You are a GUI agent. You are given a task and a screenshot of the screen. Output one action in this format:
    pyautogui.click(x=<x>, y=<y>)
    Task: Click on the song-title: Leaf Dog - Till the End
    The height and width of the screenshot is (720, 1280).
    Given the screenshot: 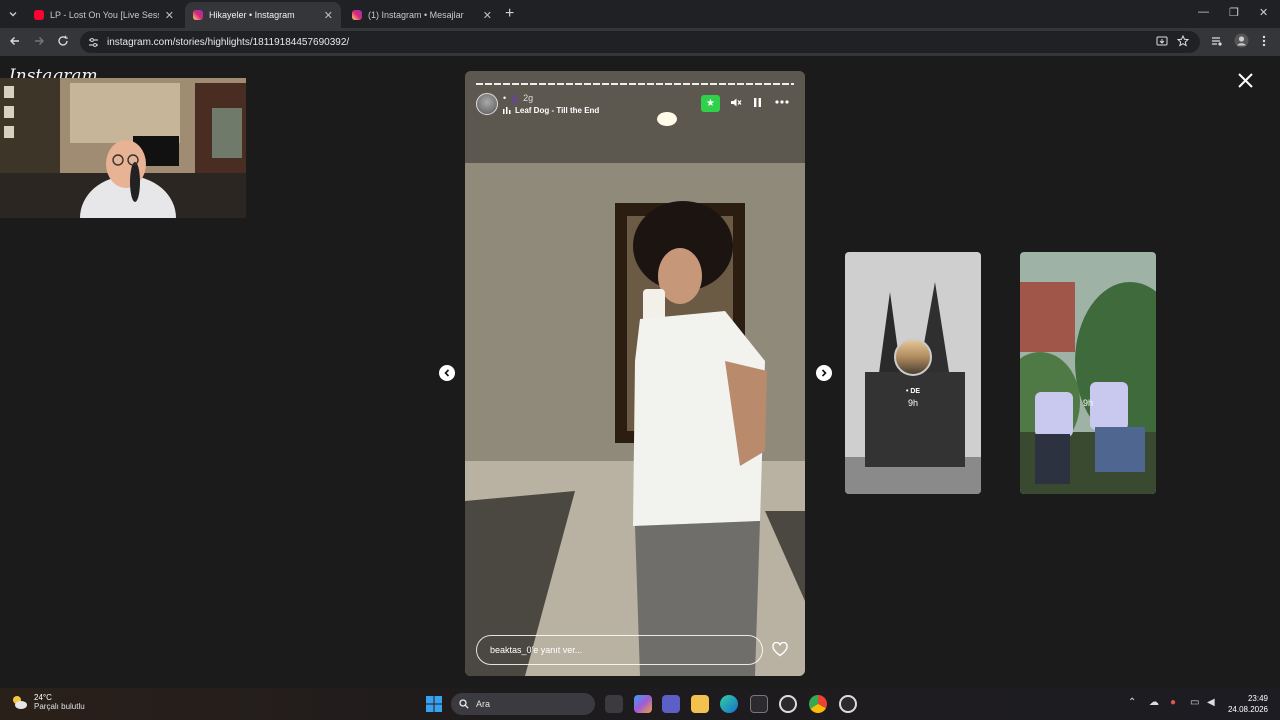 What is the action you would take?
    pyautogui.click(x=557, y=110)
    